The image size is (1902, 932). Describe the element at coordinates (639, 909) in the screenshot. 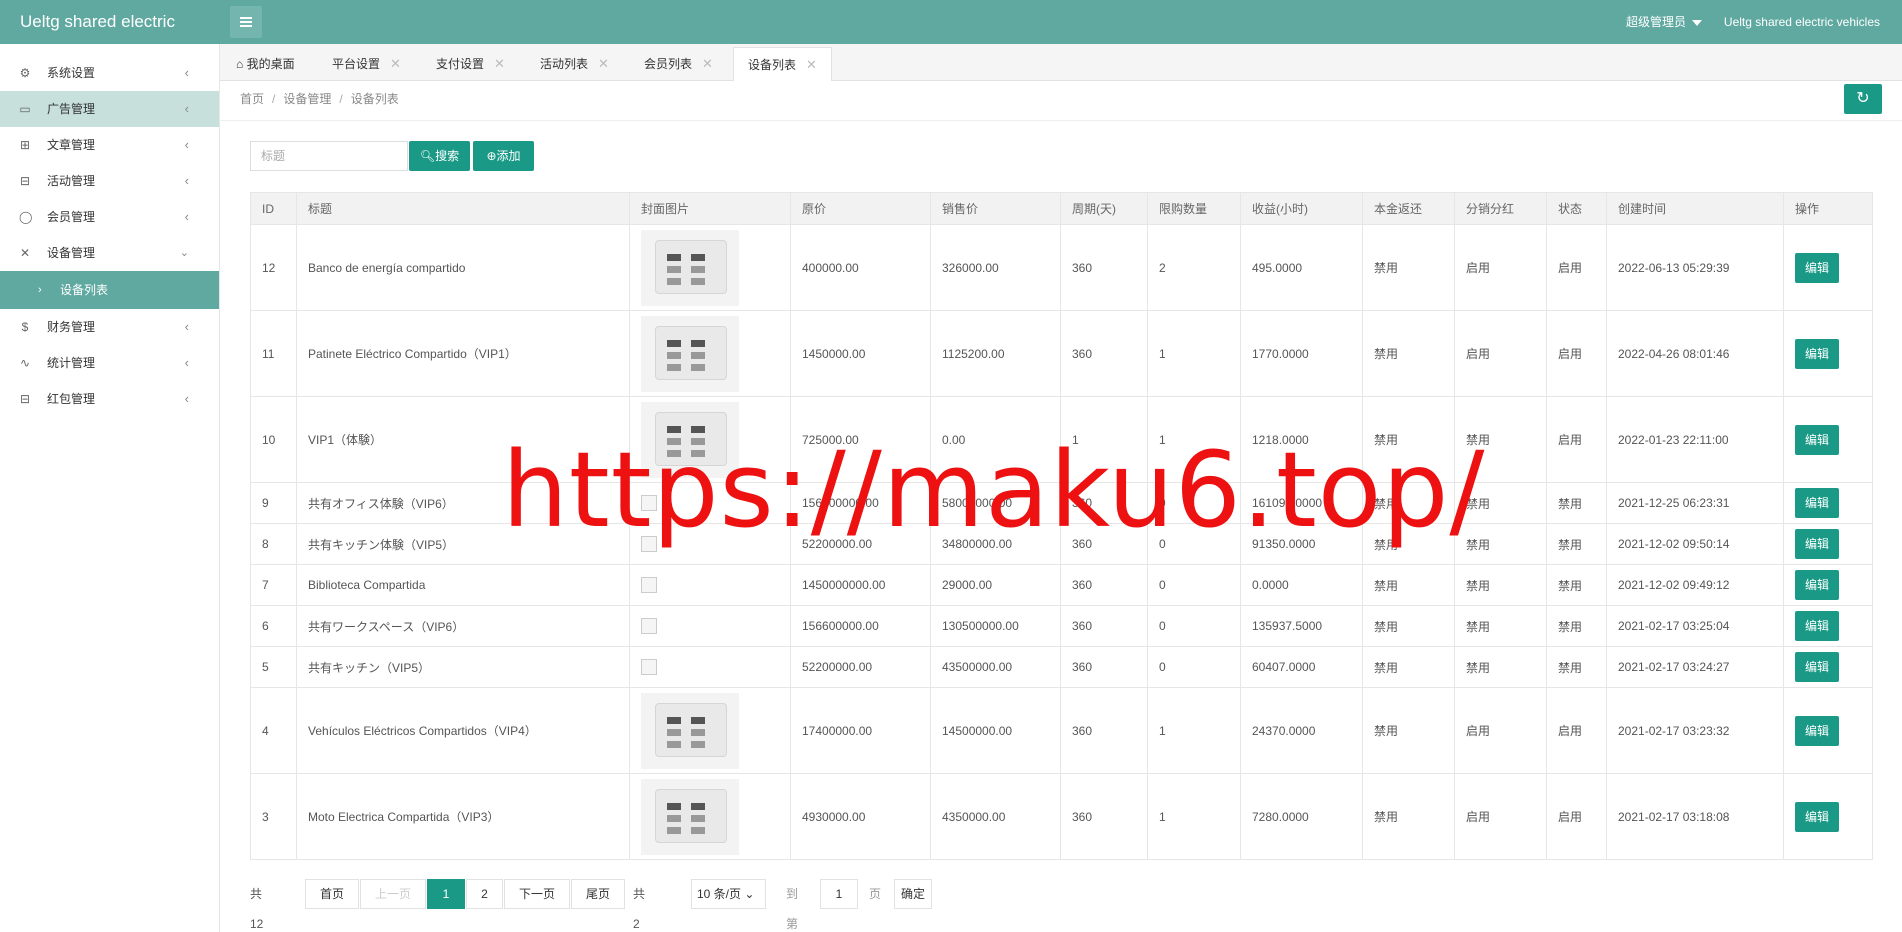

I see `total-pages: 共 2 页` at that location.